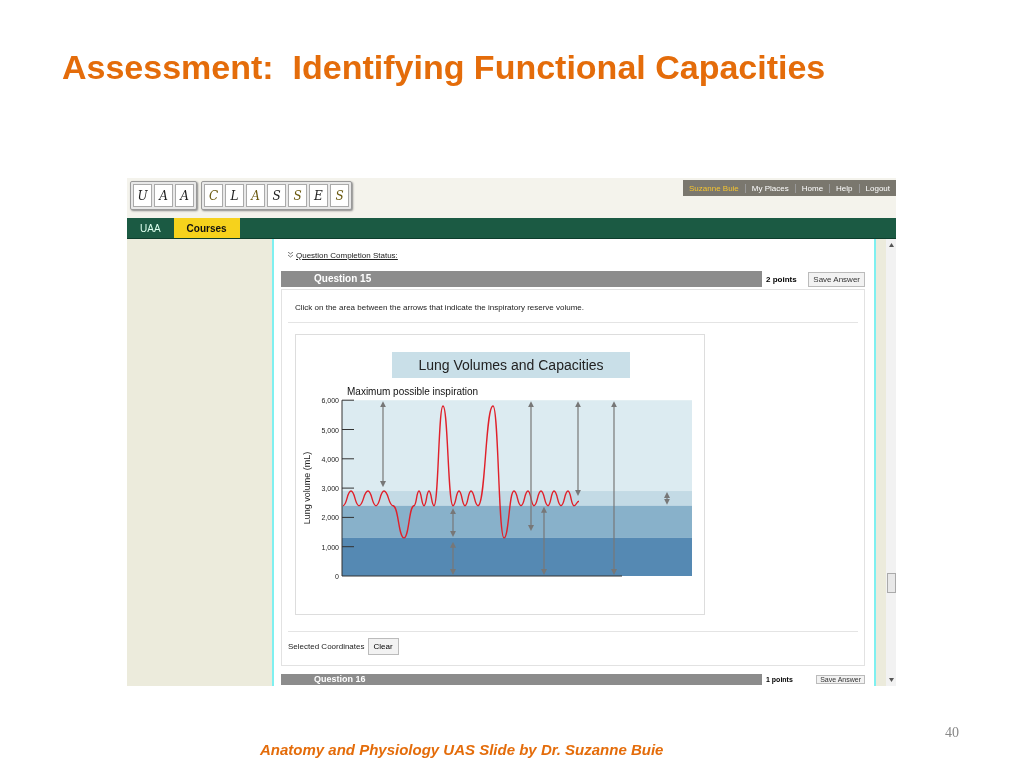 This screenshot has width=1023, height=767. I want to click on scrollbar, so click(891, 462).